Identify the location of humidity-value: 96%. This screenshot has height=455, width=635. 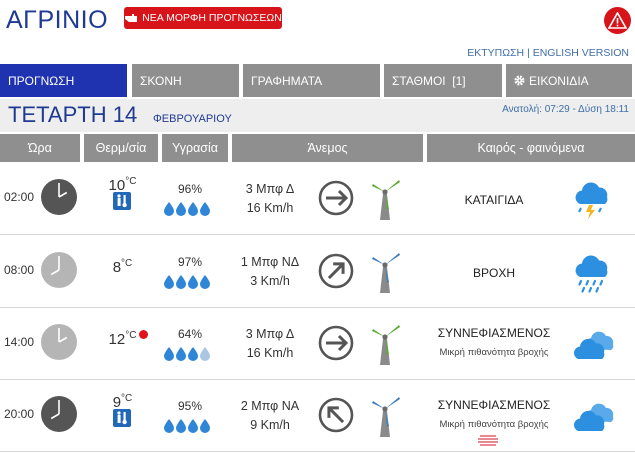
(190, 189).